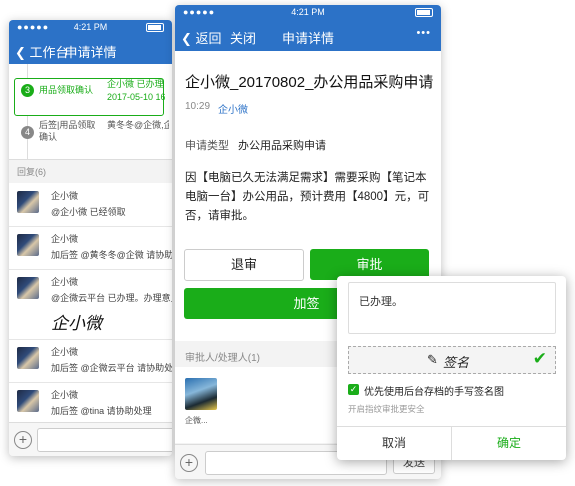  Describe the element at coordinates (539, 358) in the screenshot. I see `check-icon: ✔` at that location.